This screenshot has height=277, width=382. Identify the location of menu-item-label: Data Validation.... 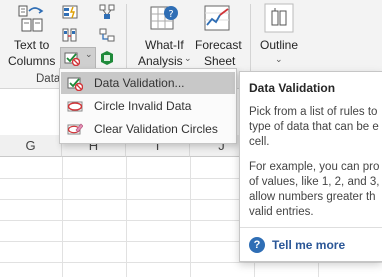
(139, 83).